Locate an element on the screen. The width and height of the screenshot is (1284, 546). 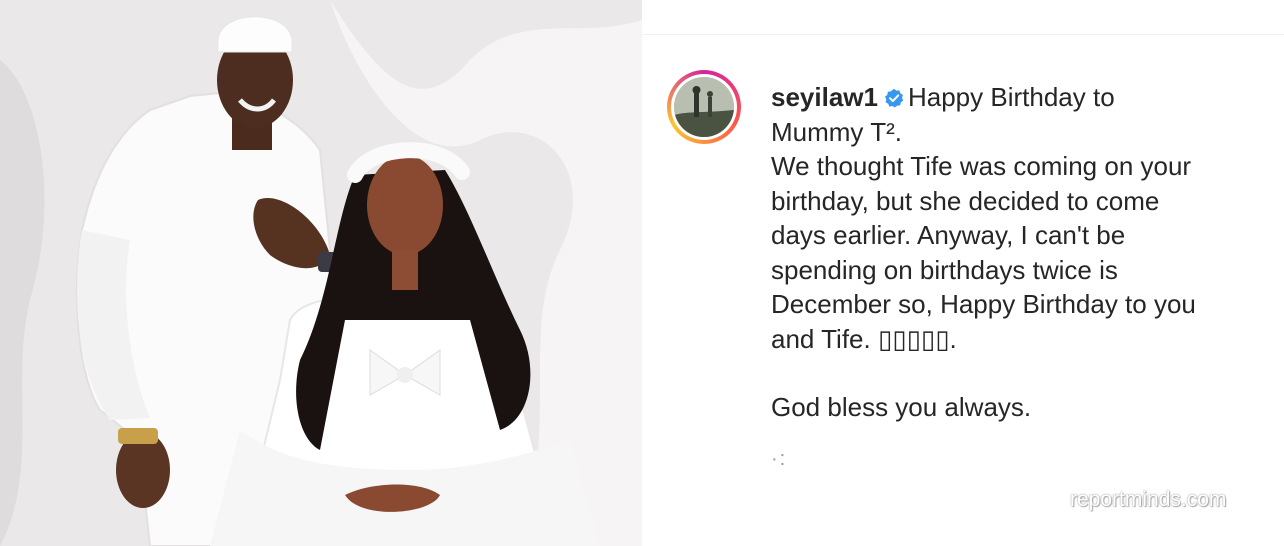
caption-body-line: and Tife. ▯▯▯▯▯. is located at coordinates (864, 338).